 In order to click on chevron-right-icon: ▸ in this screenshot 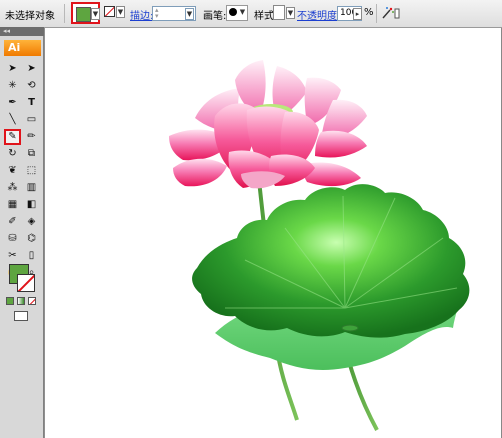, I will do `click(357, 14)`.